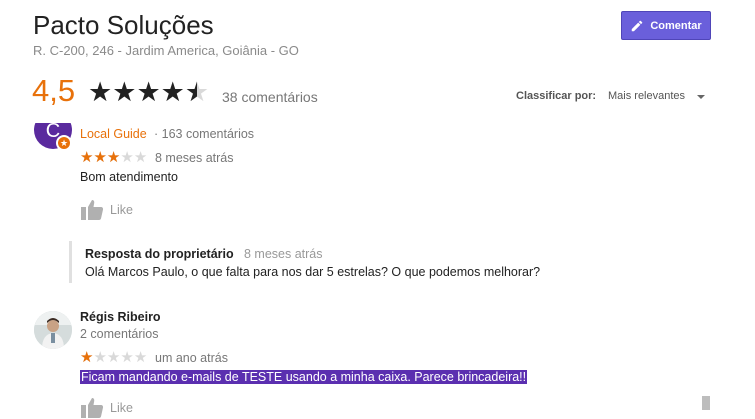  I want to click on pencil-icon, so click(637, 25).